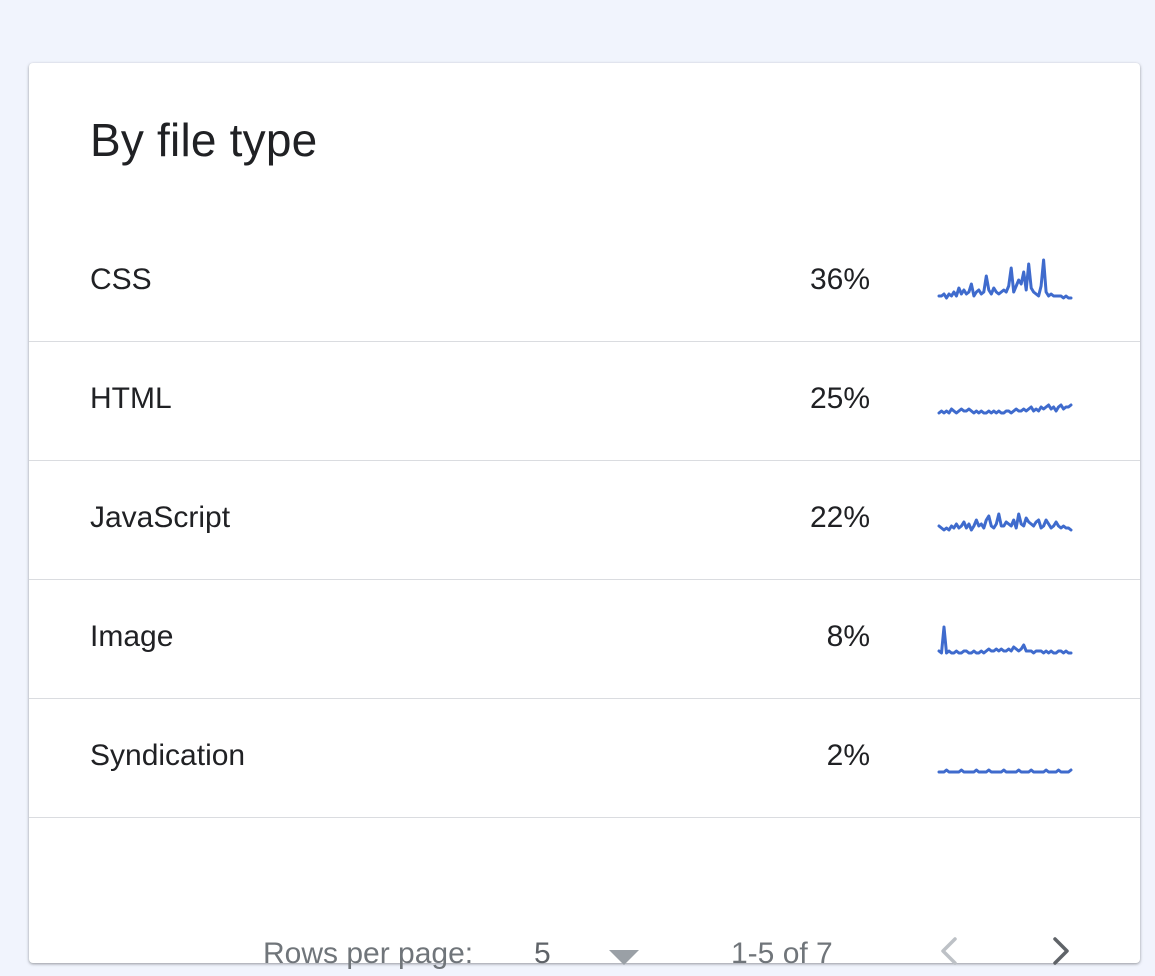  Describe the element at coordinates (848, 755) in the screenshot. I see `file-type-percent: 2%` at that location.